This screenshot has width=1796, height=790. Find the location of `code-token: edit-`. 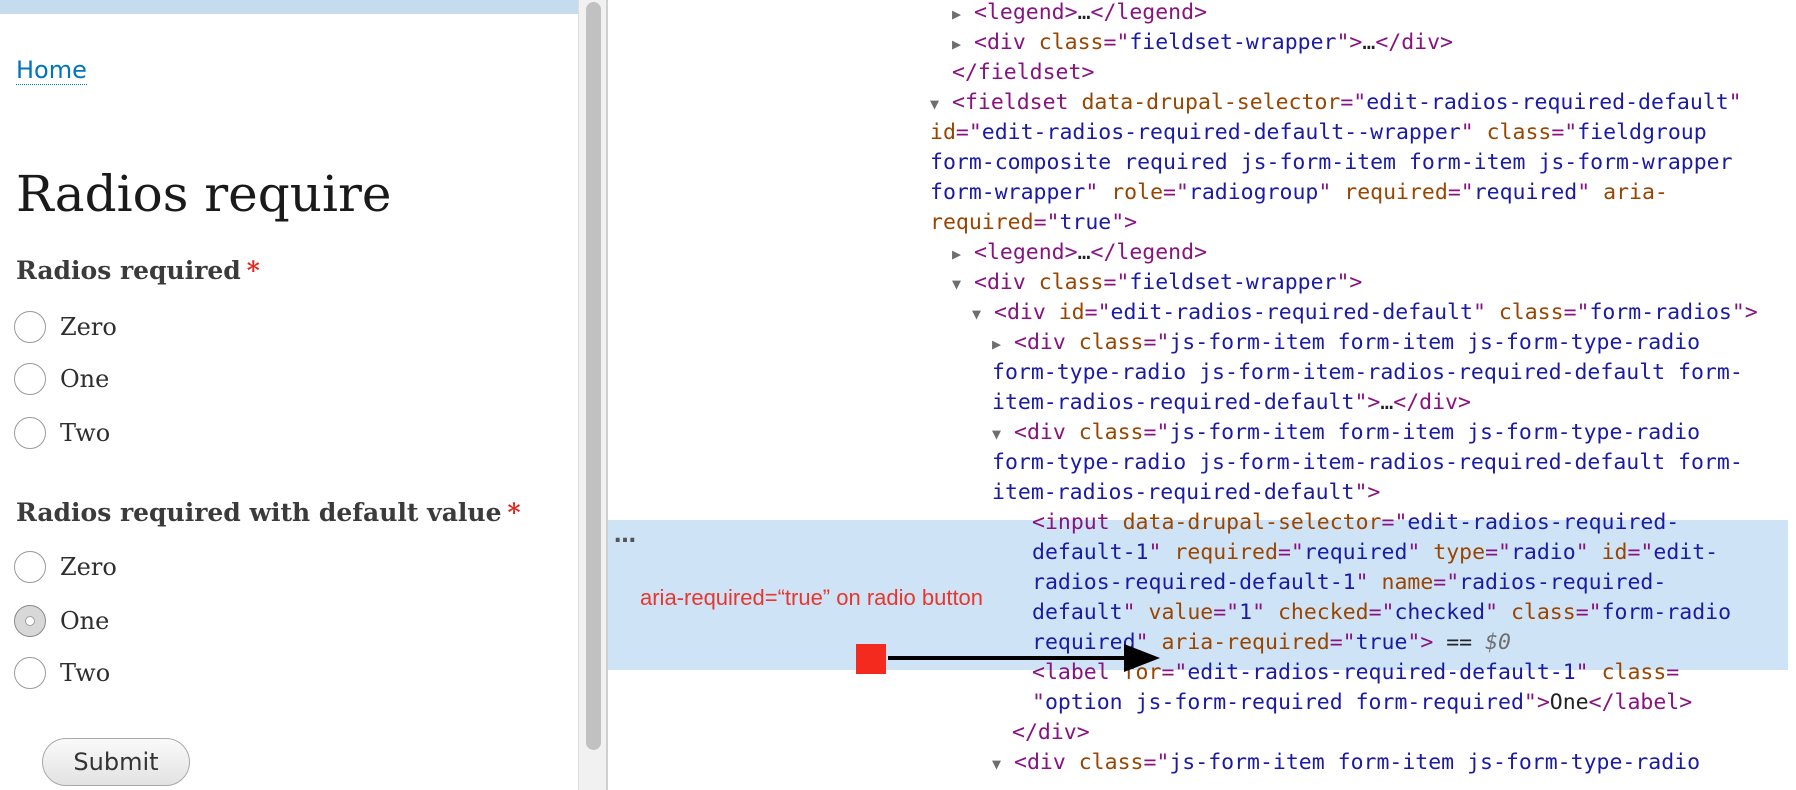

code-token: edit- is located at coordinates (1686, 552).